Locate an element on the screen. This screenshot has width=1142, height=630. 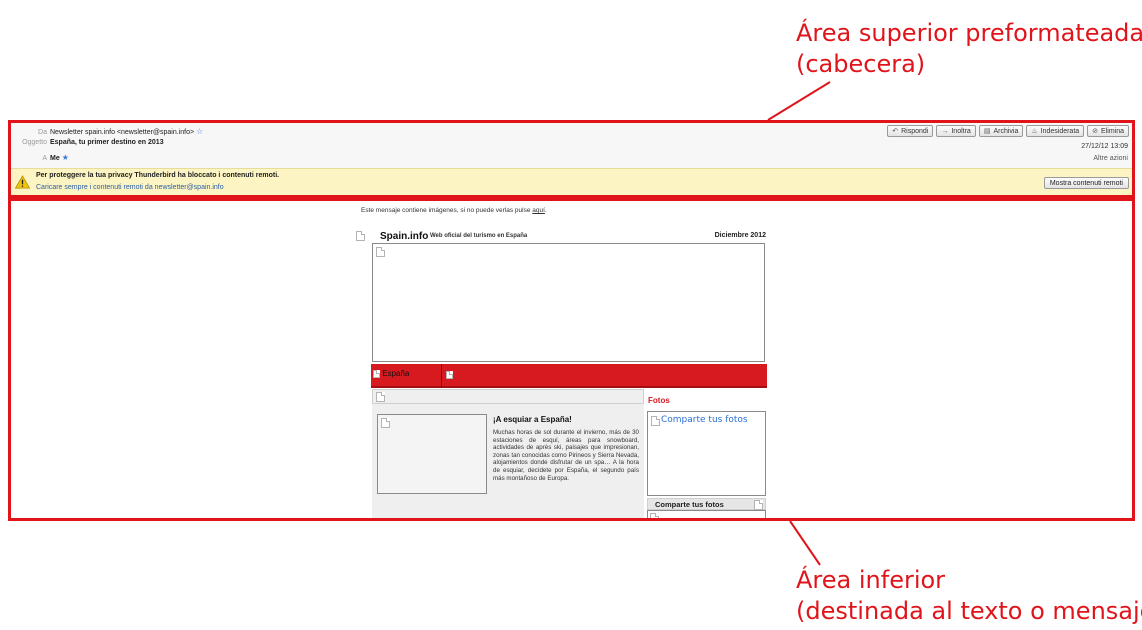
article-image-placeholder is located at coordinates (432, 454).